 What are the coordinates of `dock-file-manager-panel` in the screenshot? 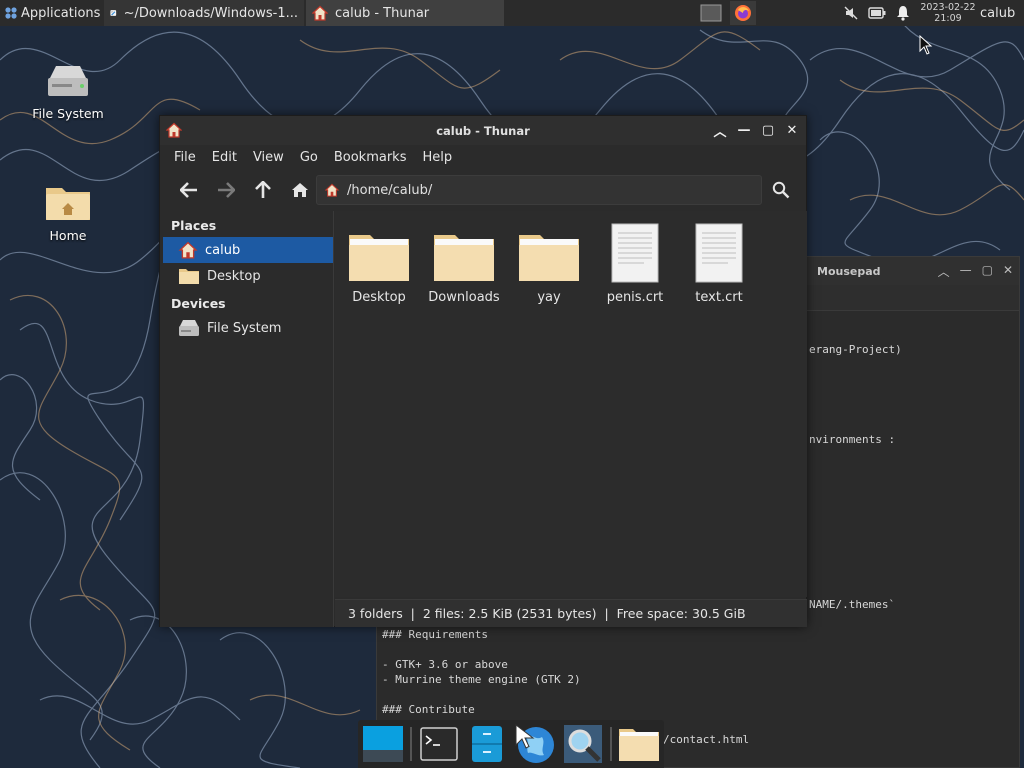 It's located at (487, 744).